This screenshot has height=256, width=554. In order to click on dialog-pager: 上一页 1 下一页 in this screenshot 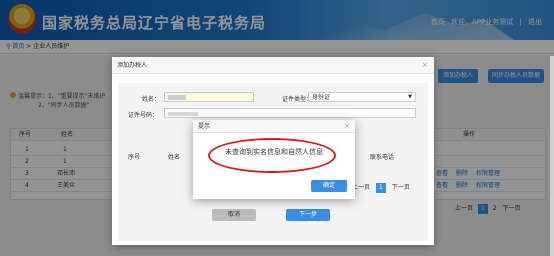, I will do `click(381, 188)`.